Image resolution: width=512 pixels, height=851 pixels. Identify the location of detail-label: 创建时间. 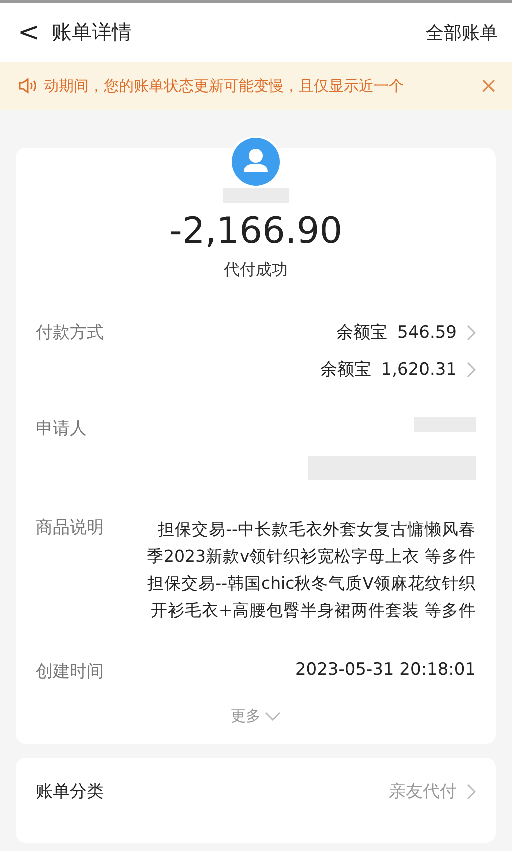
(70, 672).